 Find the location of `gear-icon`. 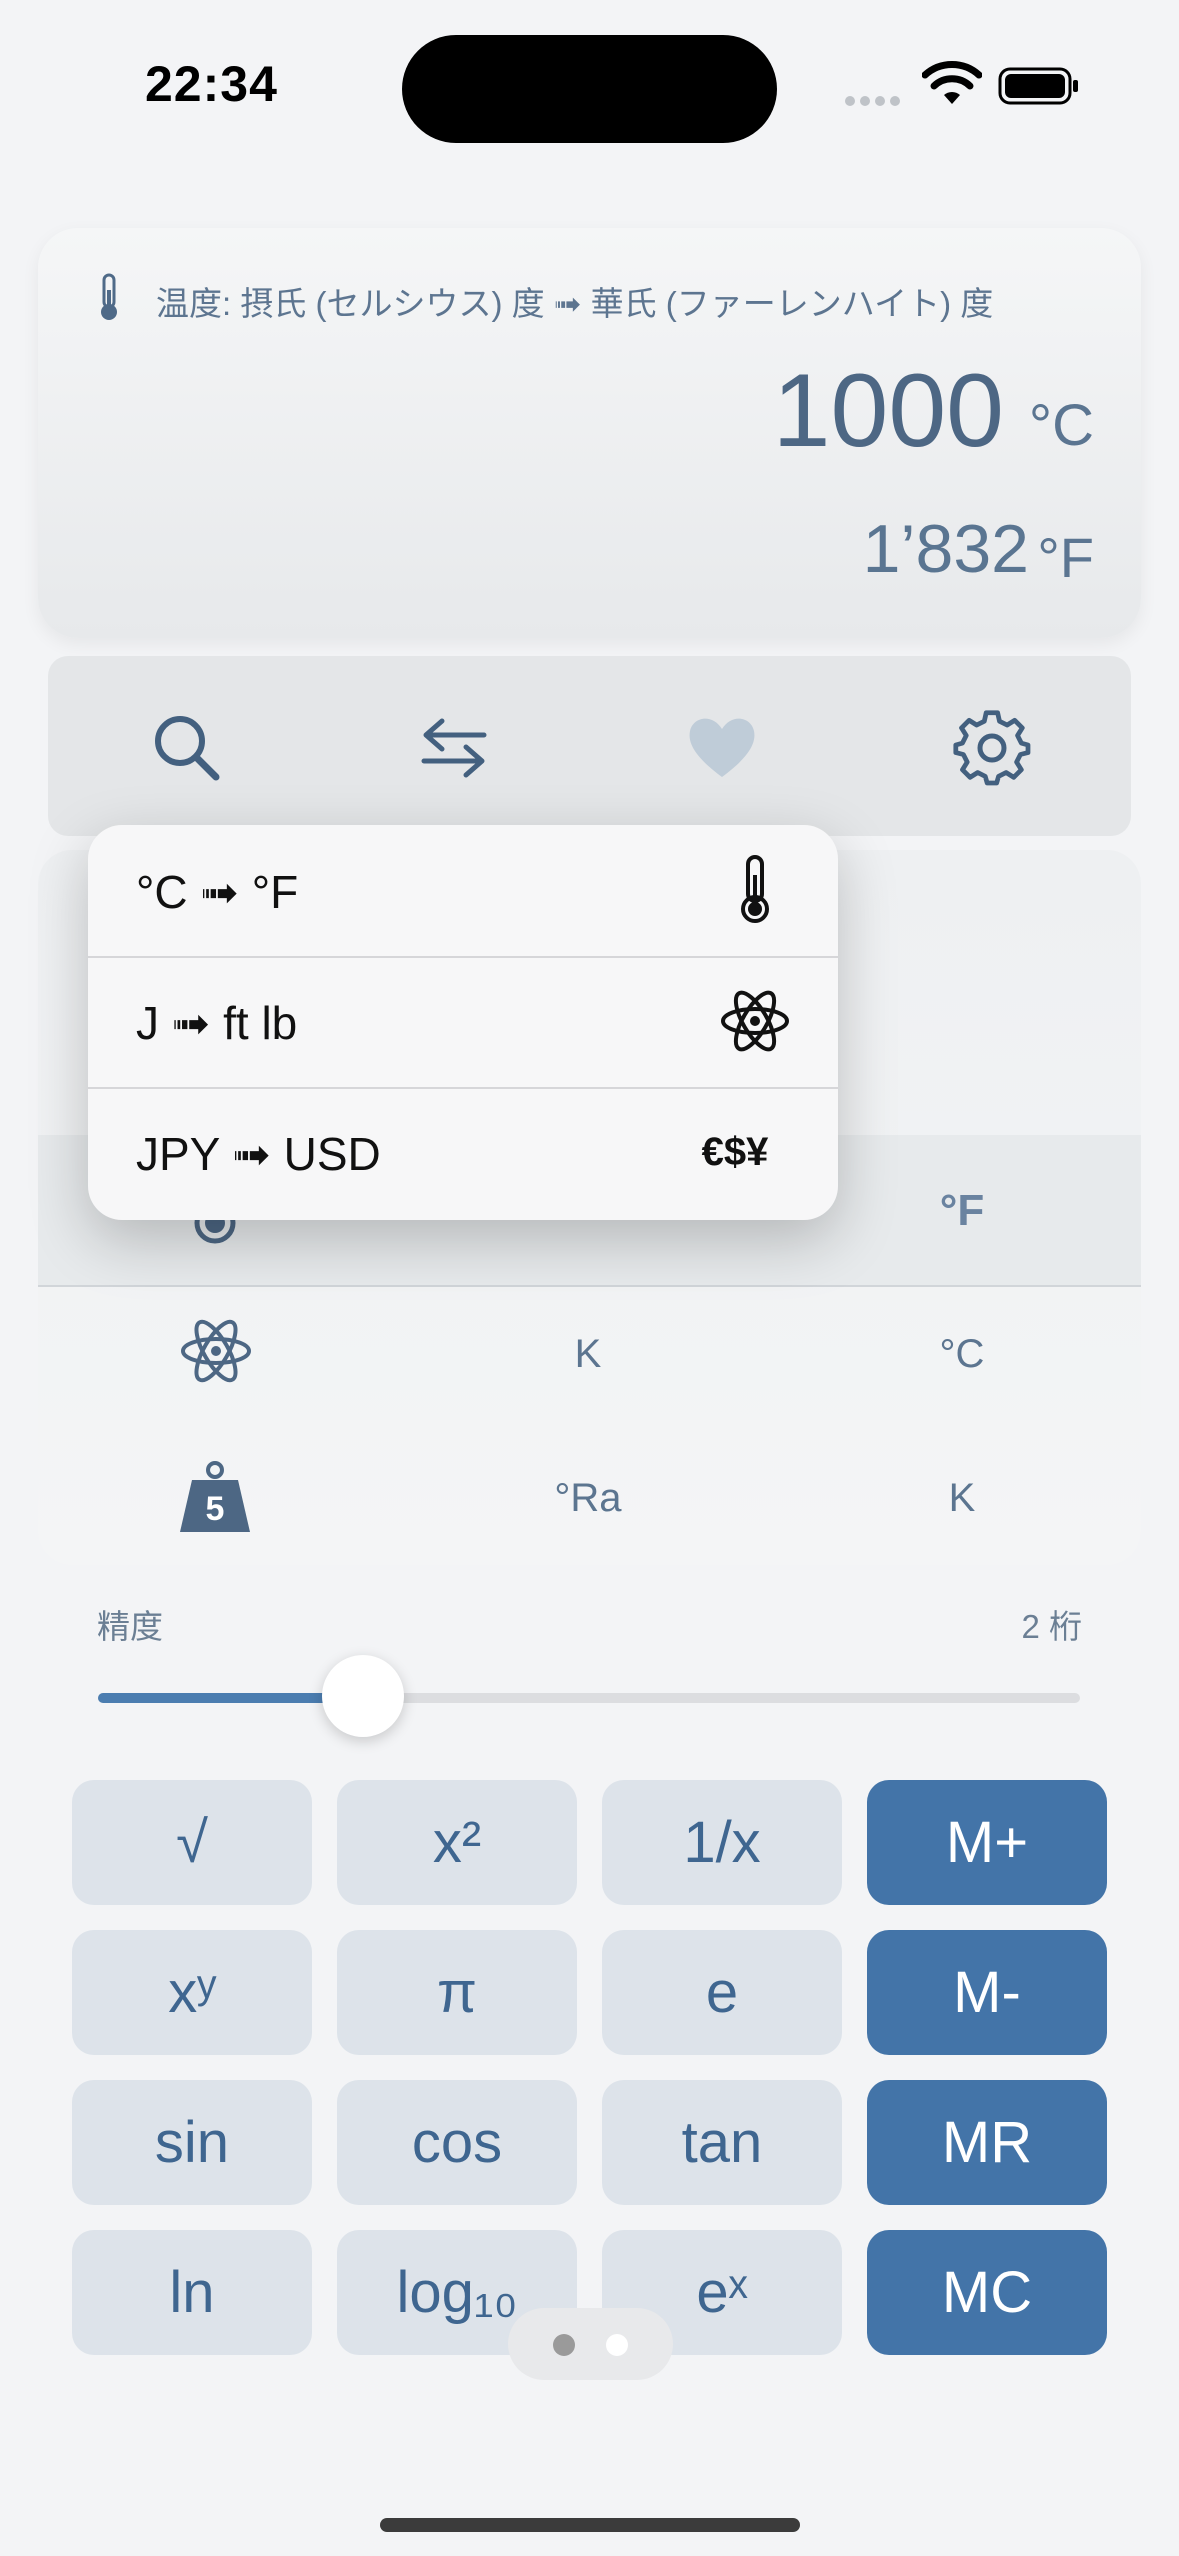

gear-icon is located at coordinates (992, 747).